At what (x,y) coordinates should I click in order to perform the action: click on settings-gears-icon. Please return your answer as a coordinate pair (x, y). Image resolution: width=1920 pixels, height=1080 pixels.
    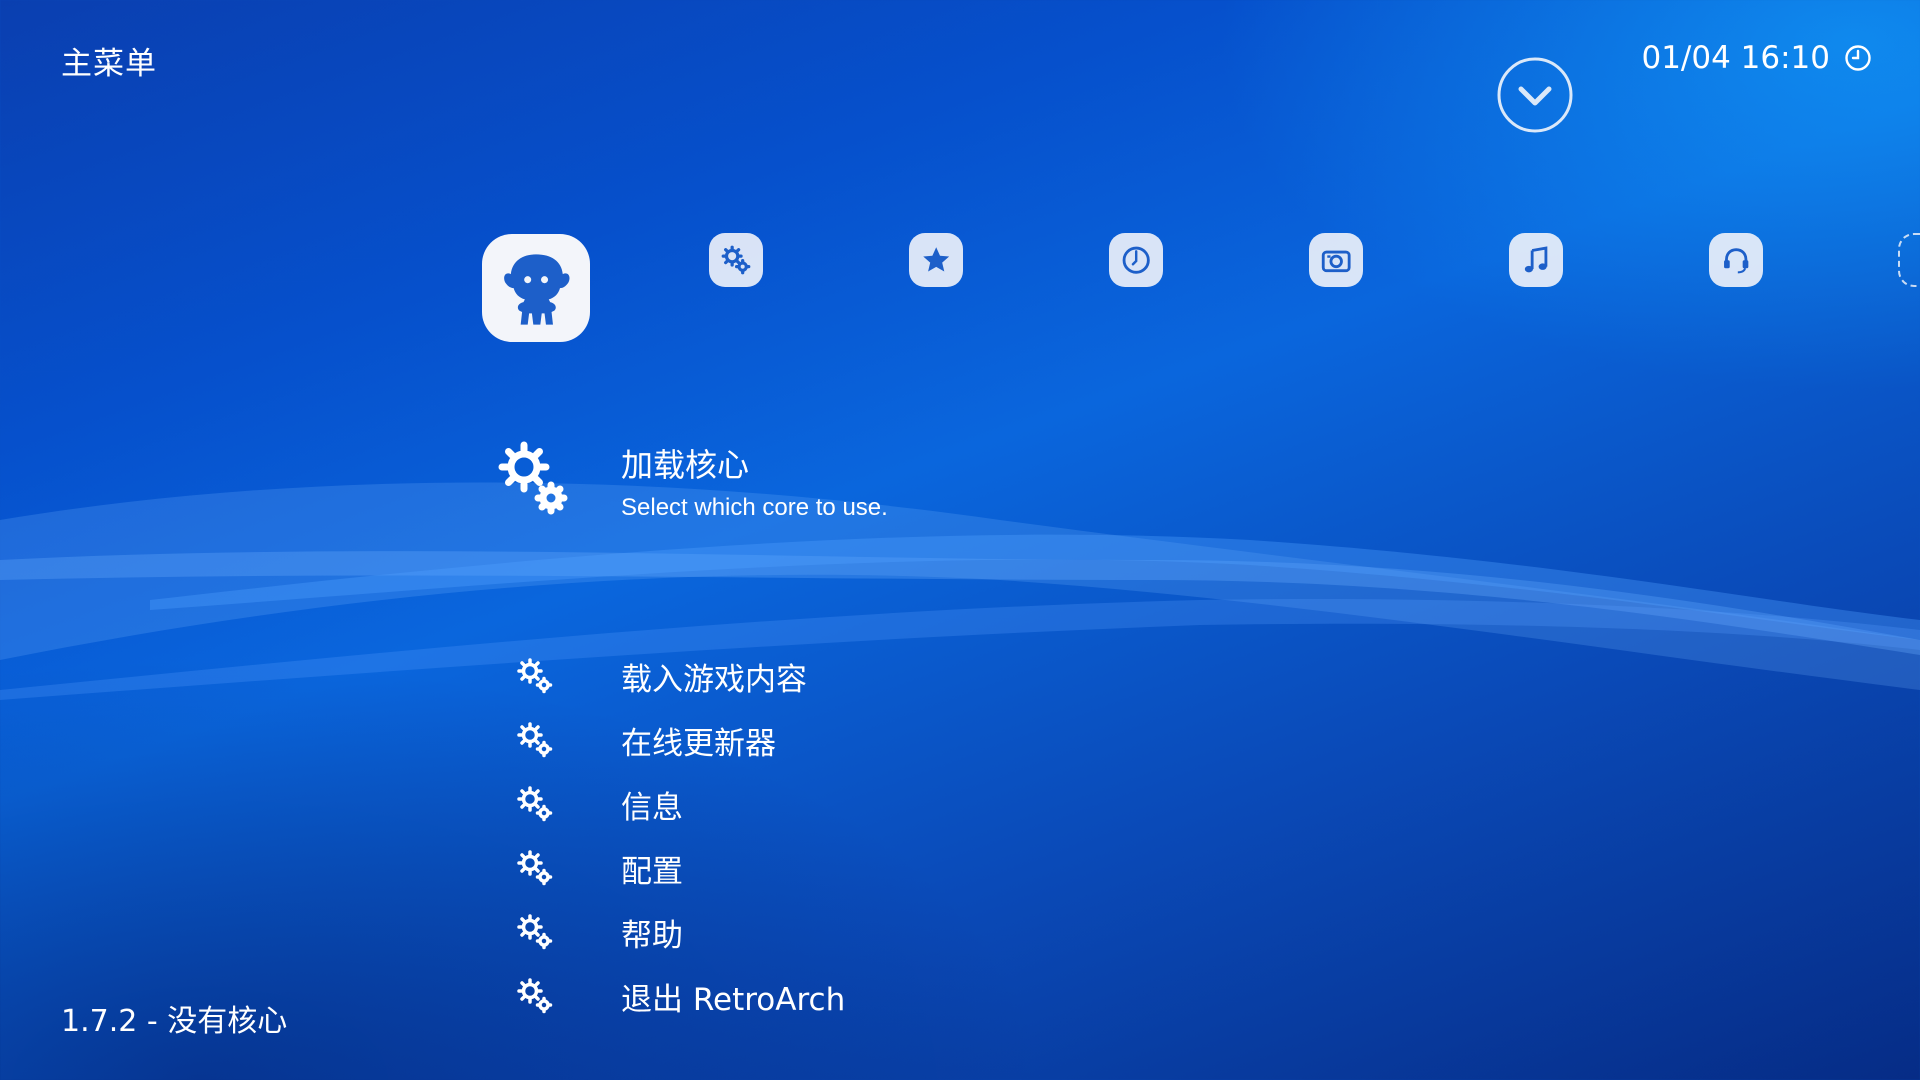
    Looking at the image, I should click on (736, 260).